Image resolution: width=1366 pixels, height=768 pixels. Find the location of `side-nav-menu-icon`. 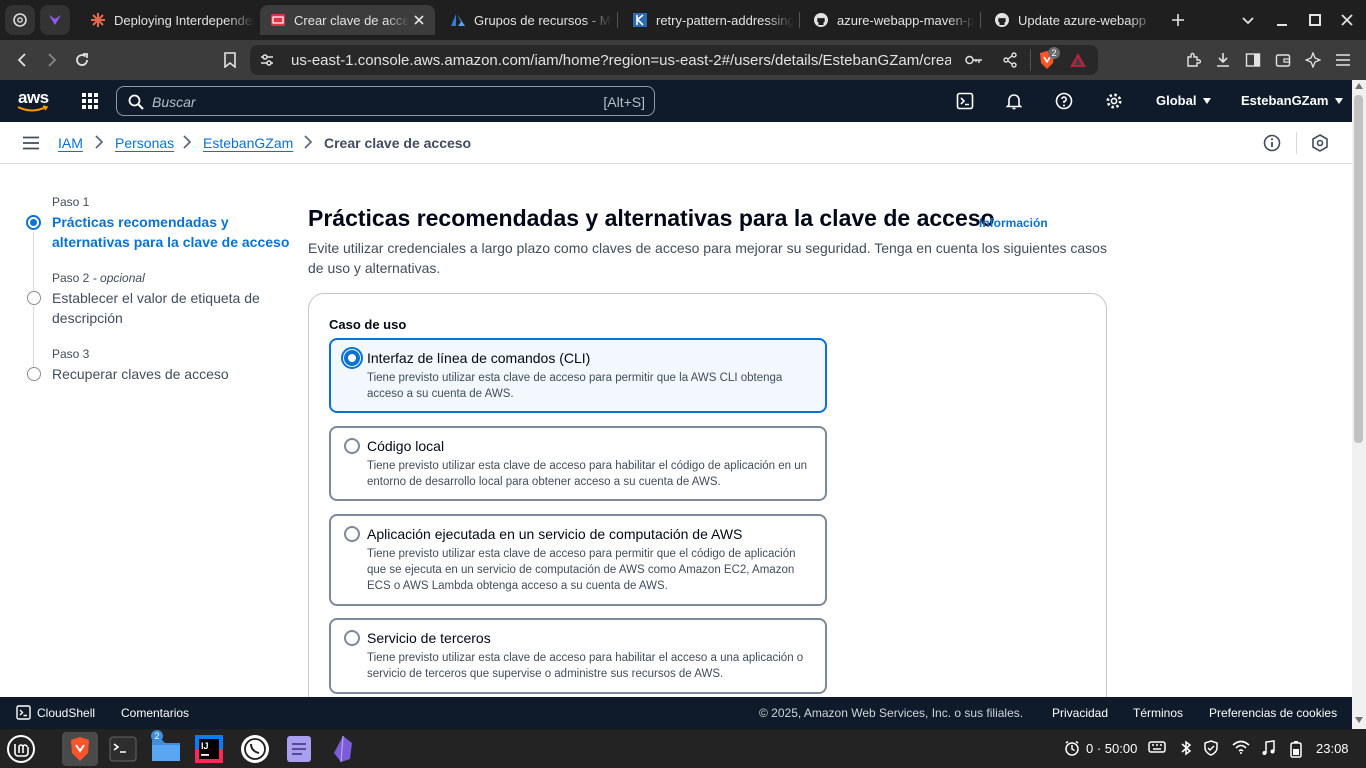

side-nav-menu-icon is located at coordinates (31, 143).